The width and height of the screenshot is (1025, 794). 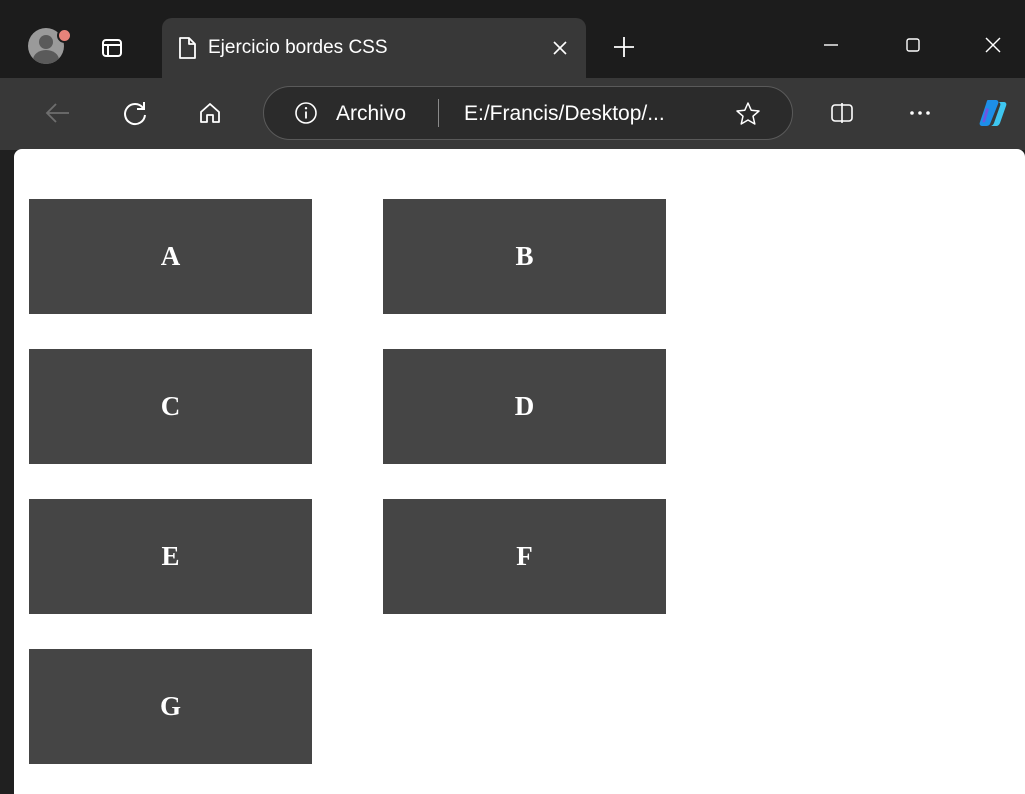 I want to click on box-a: A, so click(x=170, y=256).